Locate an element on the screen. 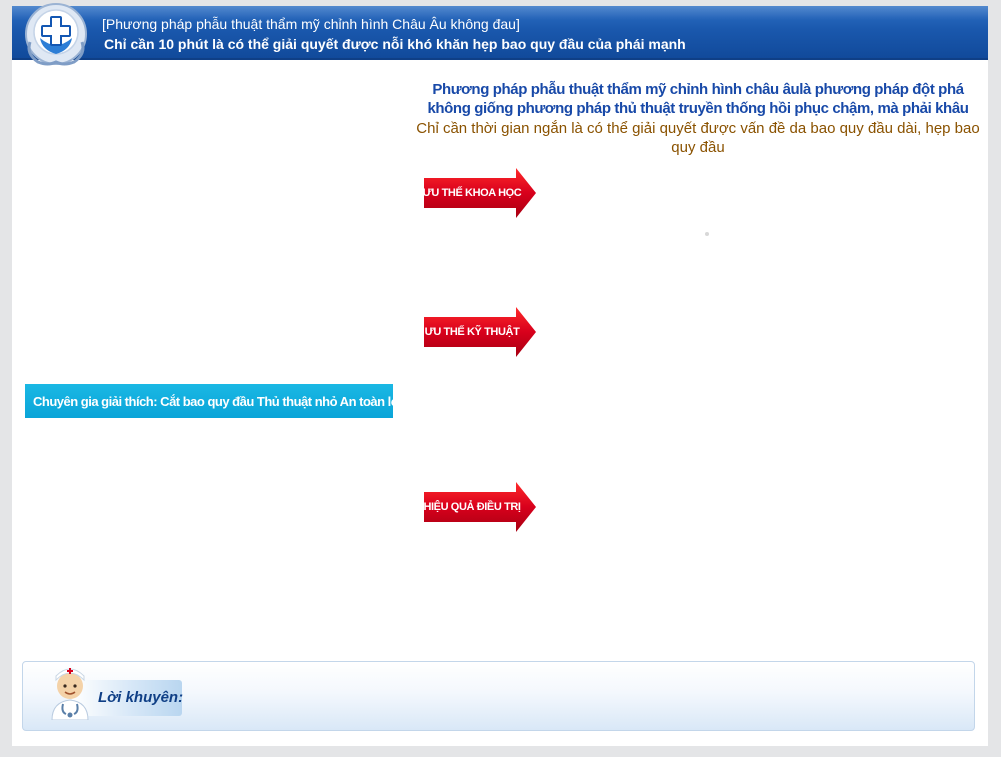 This screenshot has height=757, width=1001. medical-cross-shield-icon is located at coordinates (57, 35).